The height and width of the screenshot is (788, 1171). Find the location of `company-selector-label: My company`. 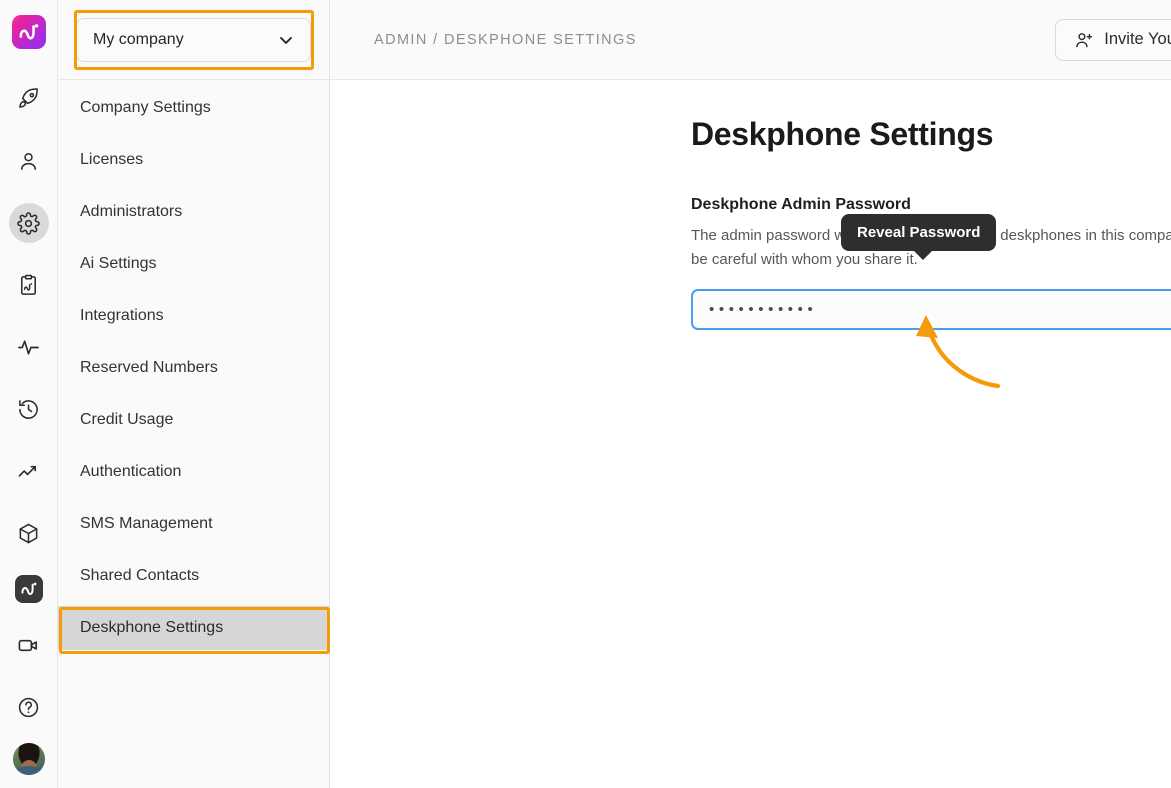

company-selector-label: My company is located at coordinates (138, 39).